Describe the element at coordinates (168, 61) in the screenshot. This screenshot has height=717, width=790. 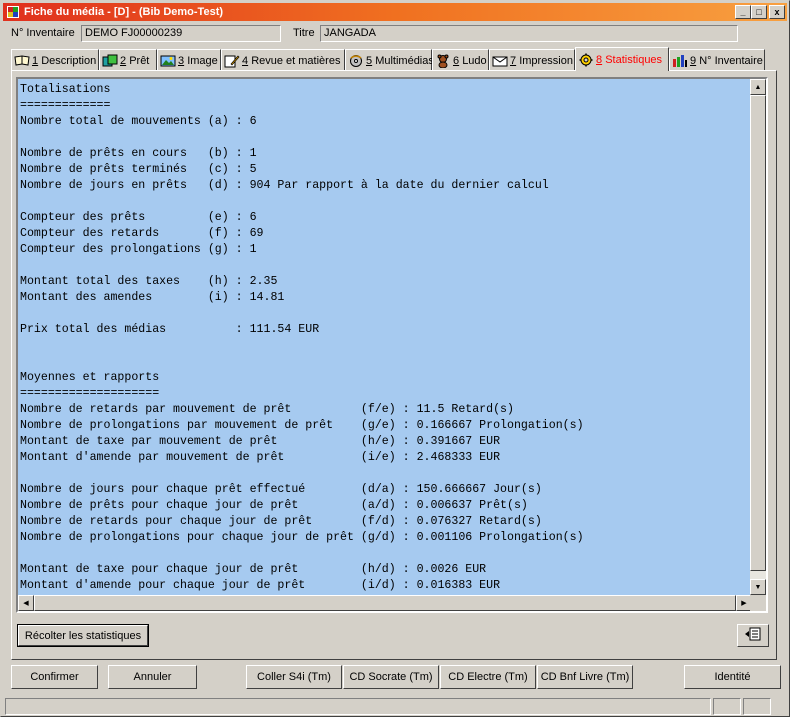
I see `image-icon` at that location.